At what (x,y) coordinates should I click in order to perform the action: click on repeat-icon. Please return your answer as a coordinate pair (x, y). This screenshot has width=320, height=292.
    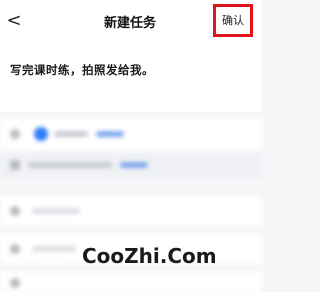
    Looking at the image, I should click on (15, 283).